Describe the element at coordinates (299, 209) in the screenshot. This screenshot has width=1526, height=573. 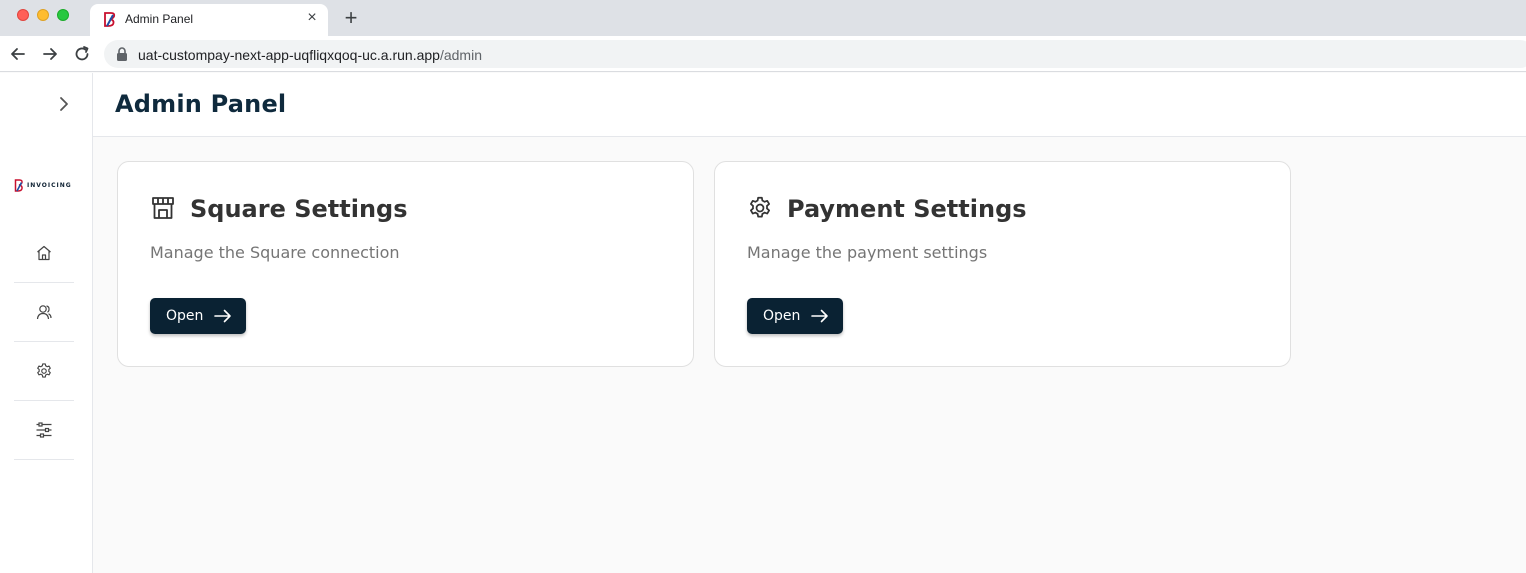
I see `card-title: Square Settings` at that location.